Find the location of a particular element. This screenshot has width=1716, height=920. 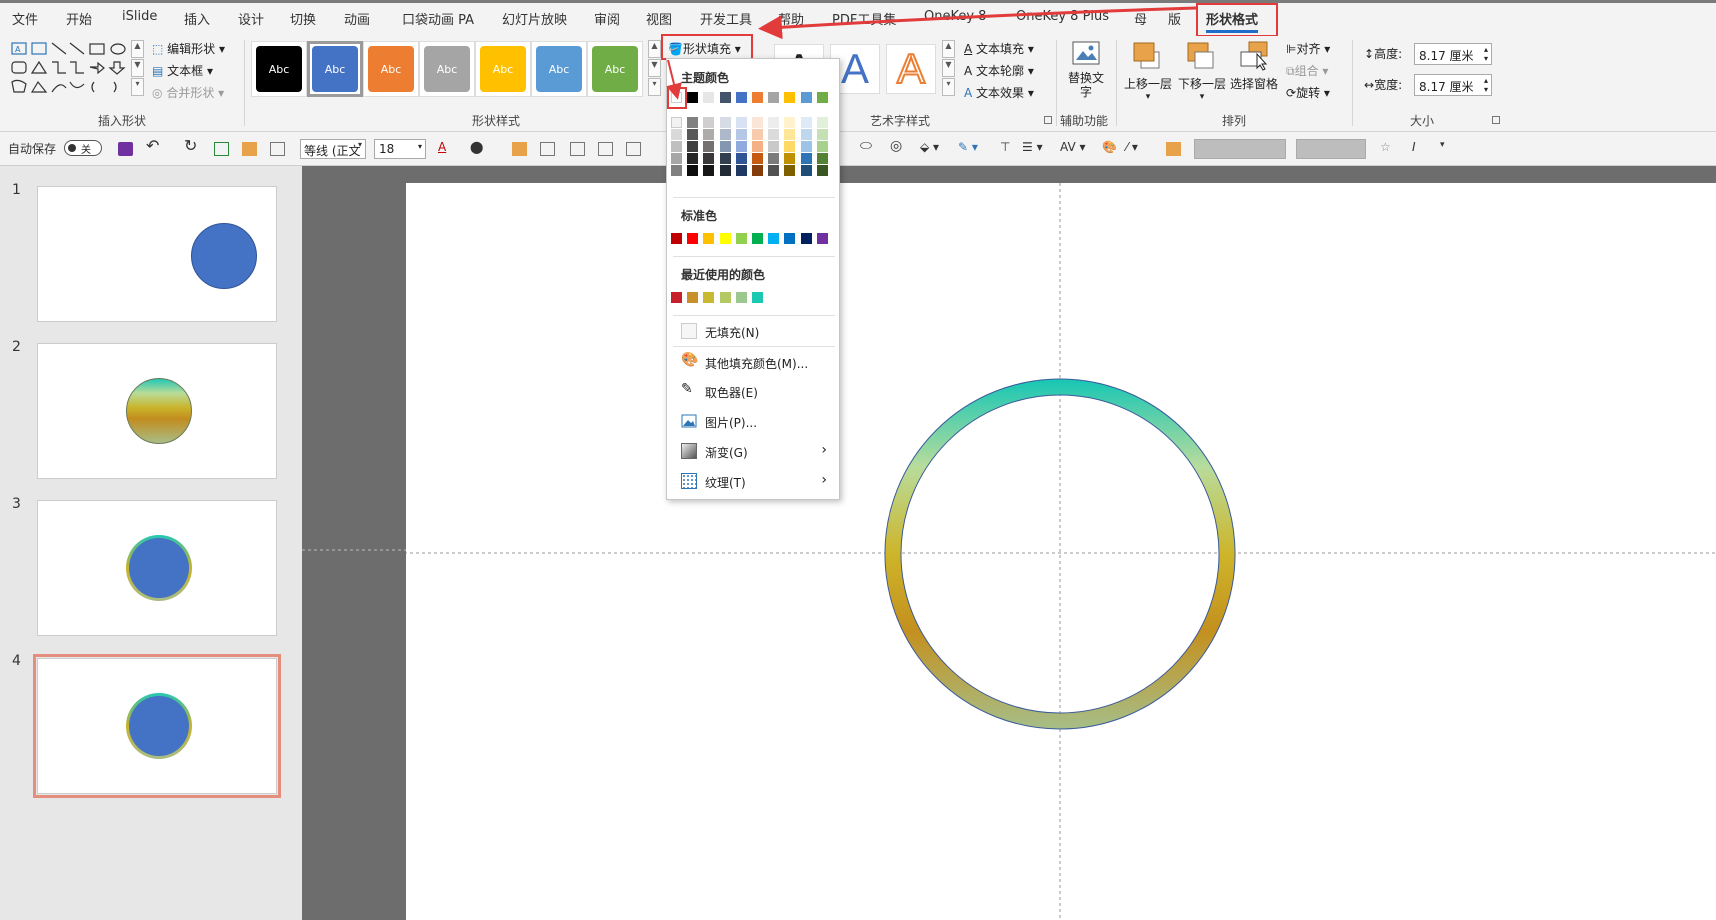

gallery-scroll-down: ▼ is located at coordinates (137, 68).